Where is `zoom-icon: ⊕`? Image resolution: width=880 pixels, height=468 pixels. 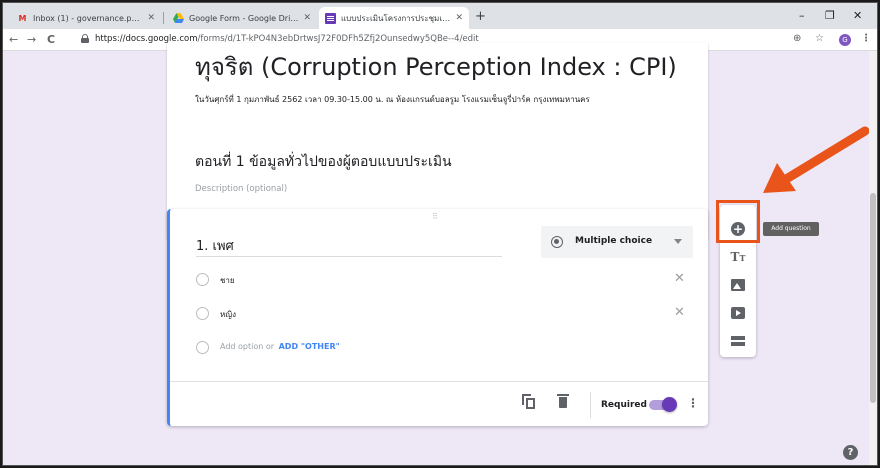 zoom-icon: ⊕ is located at coordinates (797, 38).